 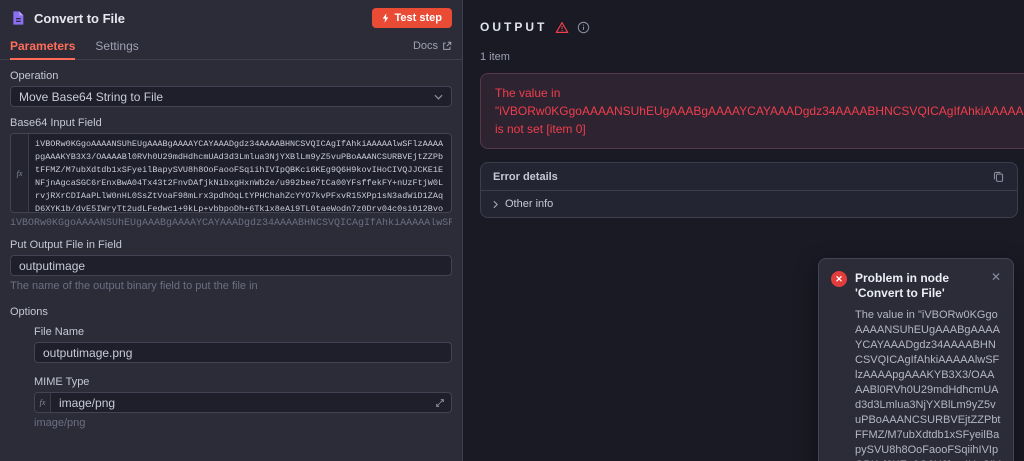 What do you see at coordinates (495, 204) in the screenshot?
I see `chevron-right-icon` at bounding box center [495, 204].